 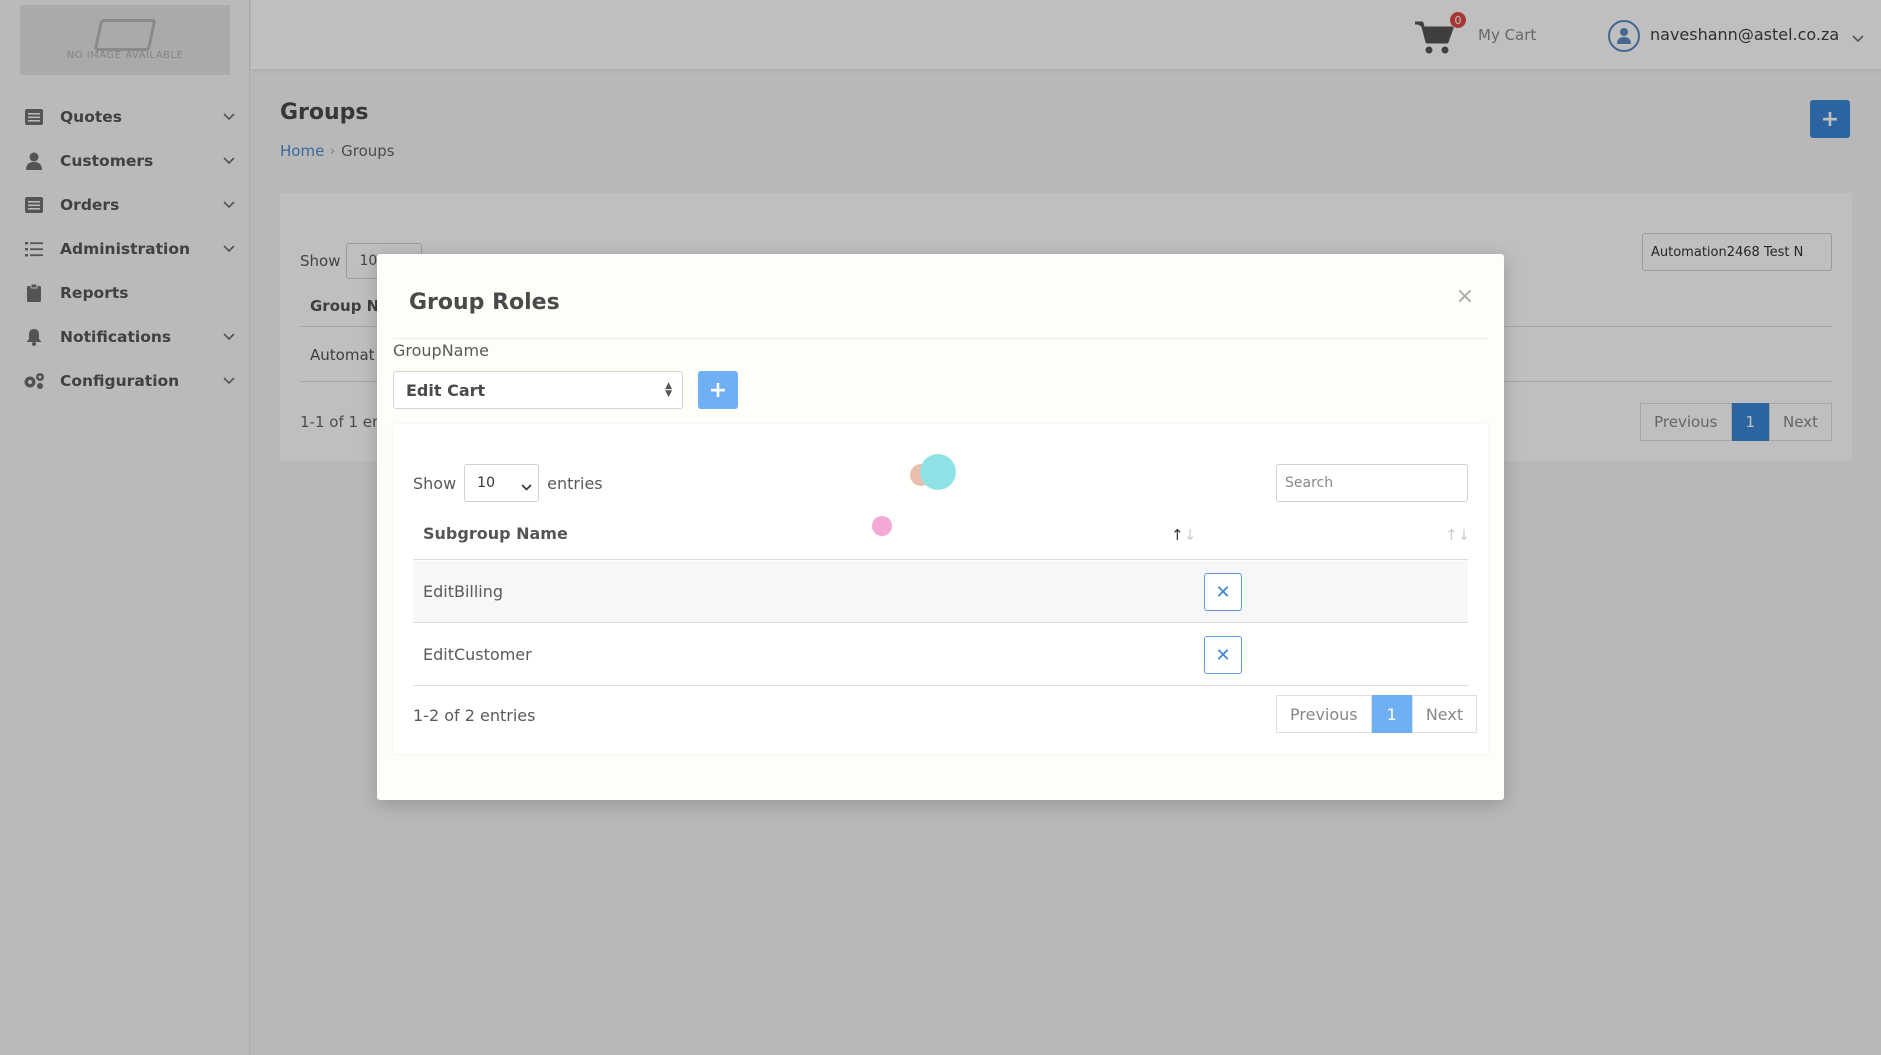 What do you see at coordinates (575, 483) in the screenshot?
I see `entries-label: entries` at bounding box center [575, 483].